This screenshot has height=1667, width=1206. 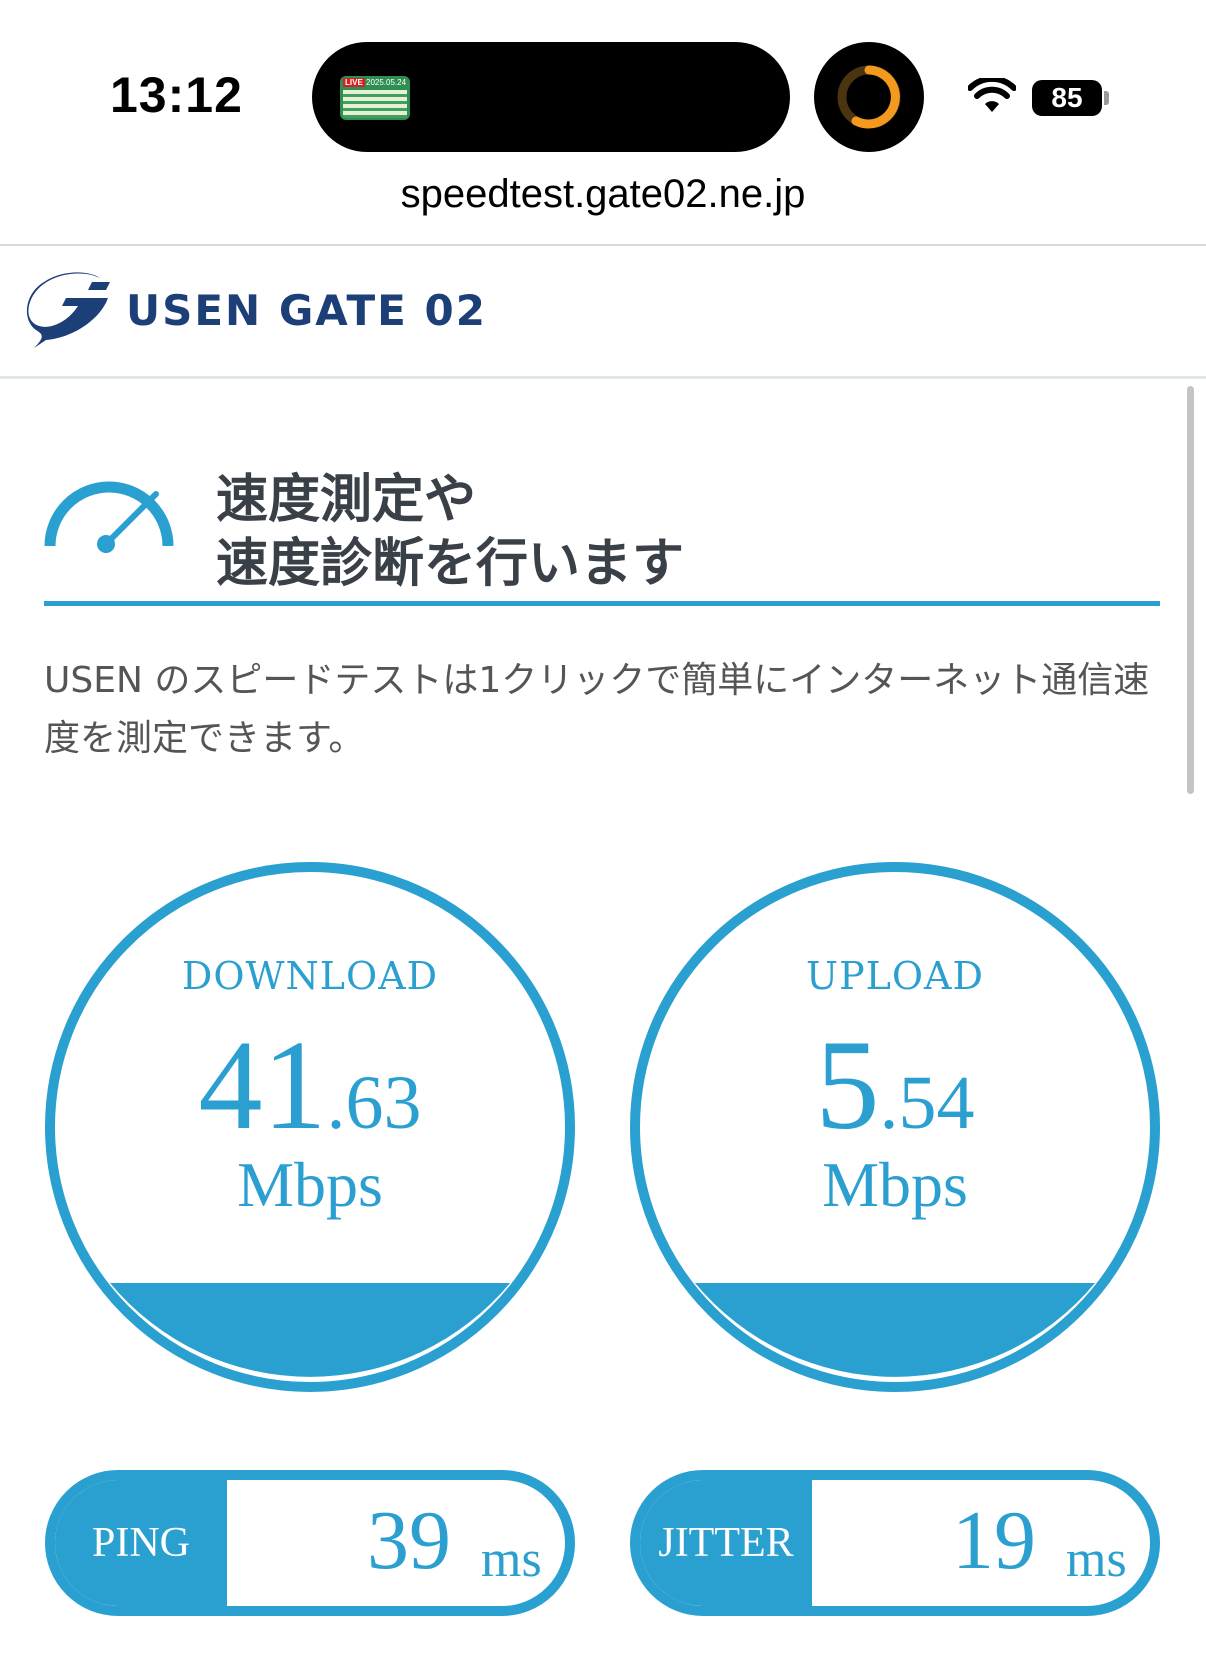 I want to click on download-label: DOWNLOAD, so click(x=310, y=976).